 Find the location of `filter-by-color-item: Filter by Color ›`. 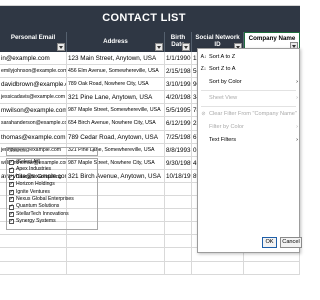

filter-by-color-item: Filter by Color › is located at coordinates (249, 127).